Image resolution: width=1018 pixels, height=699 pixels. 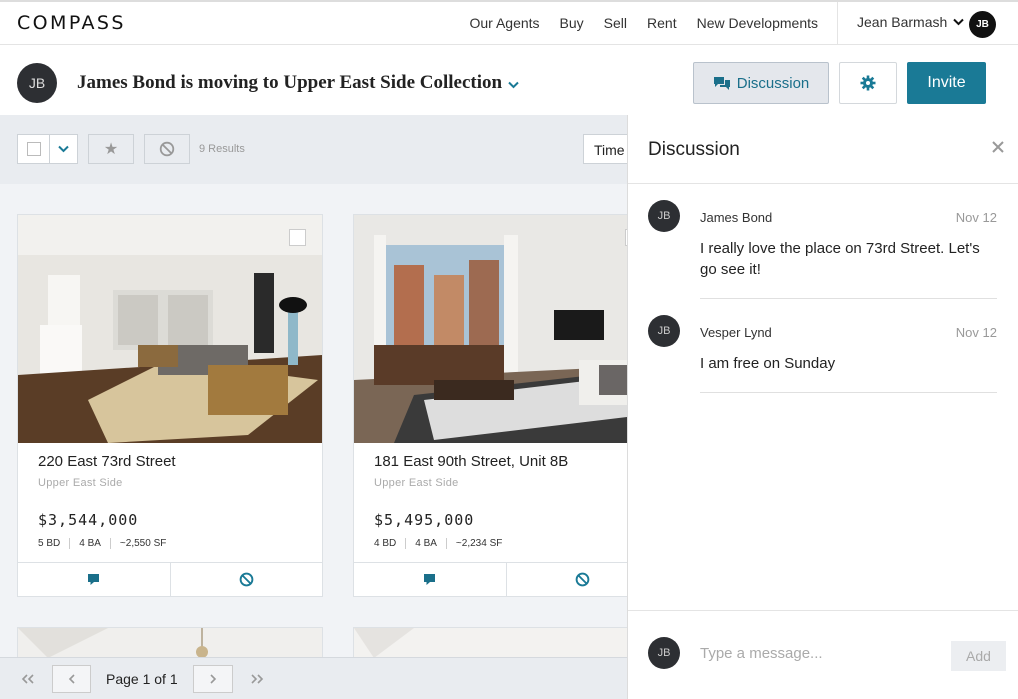 What do you see at coordinates (615, 23) in the screenshot?
I see `nav-link-sell: Sell` at bounding box center [615, 23].